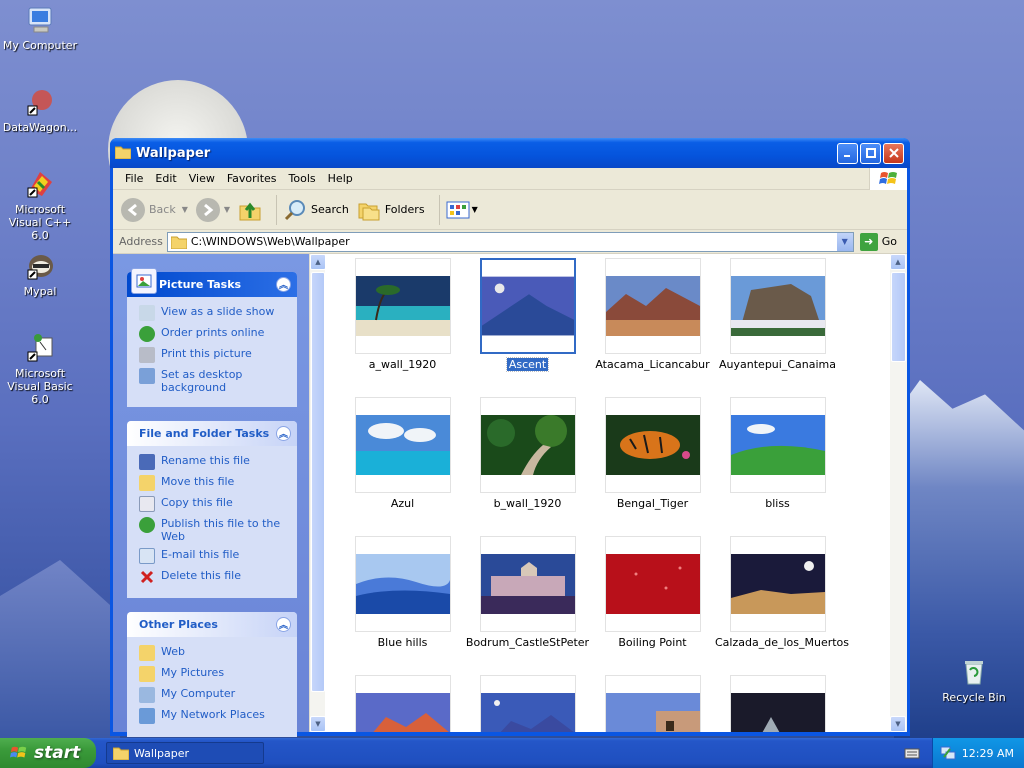 This screenshot has width=1024, height=768. Describe the element at coordinates (185, 753) in the screenshot. I see `taskbar-item-wallpaper: Wallpaper` at that location.